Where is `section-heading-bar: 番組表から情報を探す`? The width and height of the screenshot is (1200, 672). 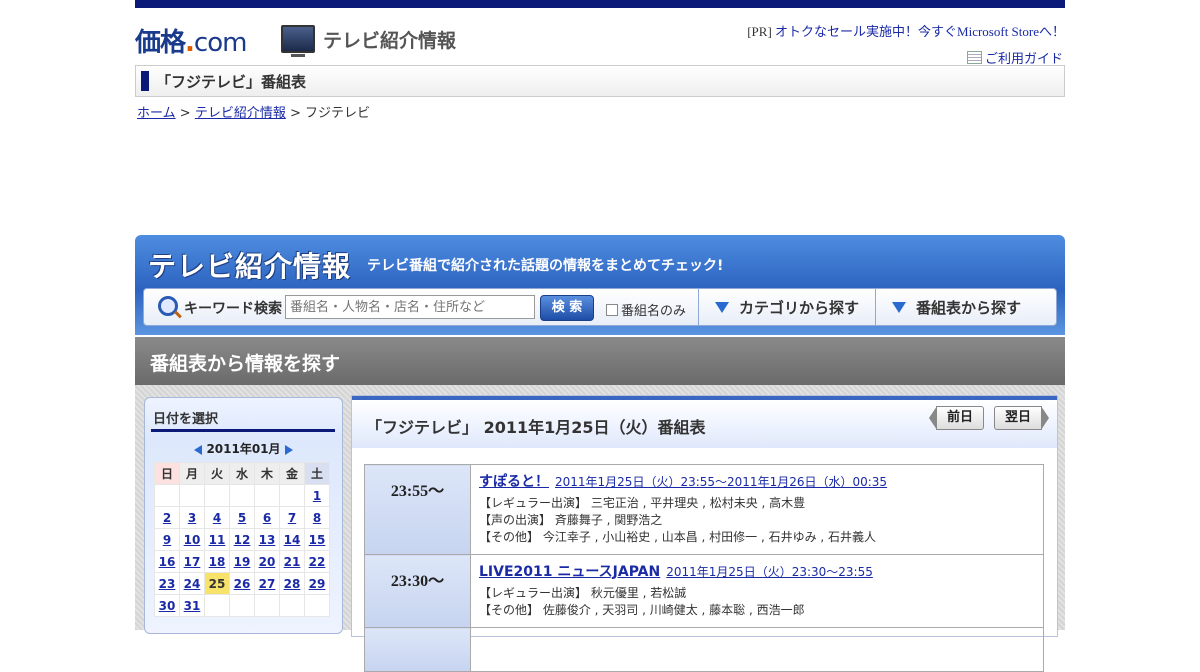
section-heading-bar: 番組表から情報を探す is located at coordinates (600, 361).